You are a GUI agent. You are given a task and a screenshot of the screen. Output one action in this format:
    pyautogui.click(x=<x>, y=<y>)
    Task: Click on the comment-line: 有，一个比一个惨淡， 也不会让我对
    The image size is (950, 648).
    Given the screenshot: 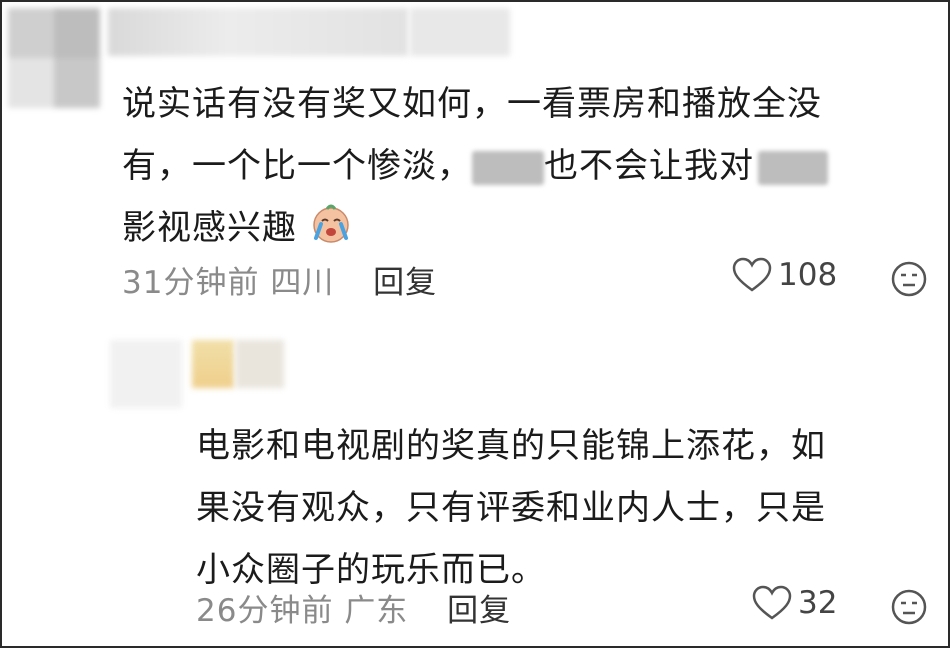 What is the action you would take?
    pyautogui.click(x=475, y=166)
    